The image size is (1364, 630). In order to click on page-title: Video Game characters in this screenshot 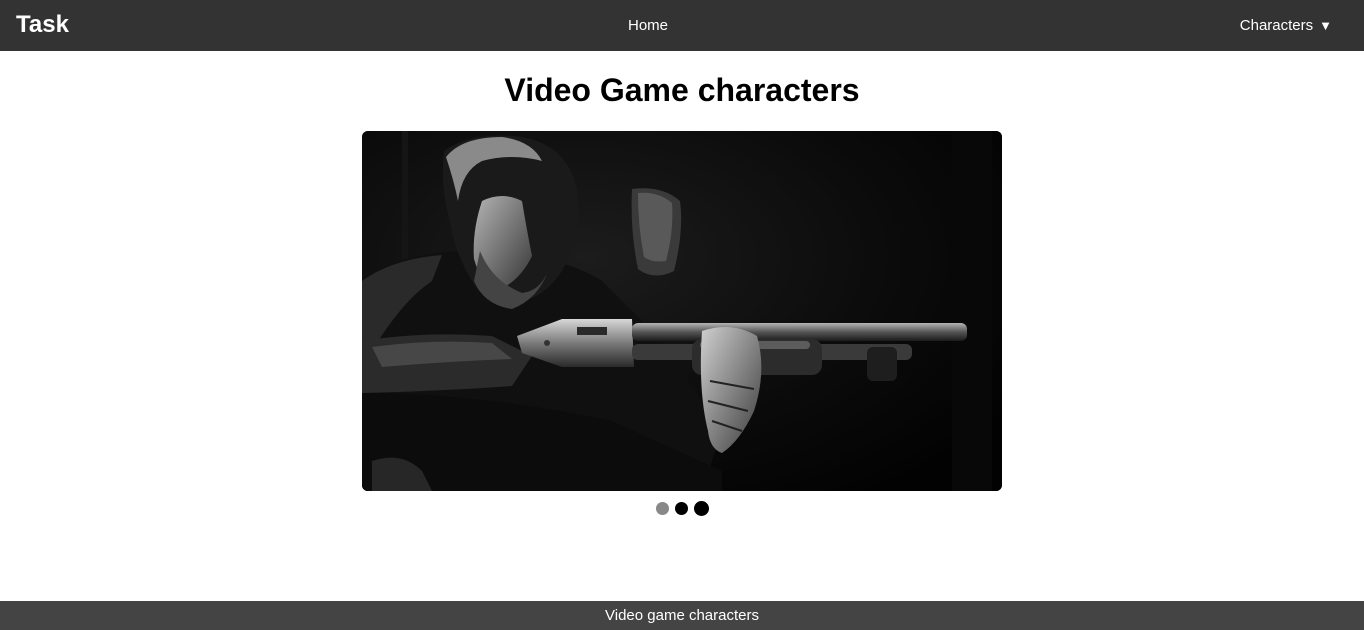, I will do `click(682, 90)`.